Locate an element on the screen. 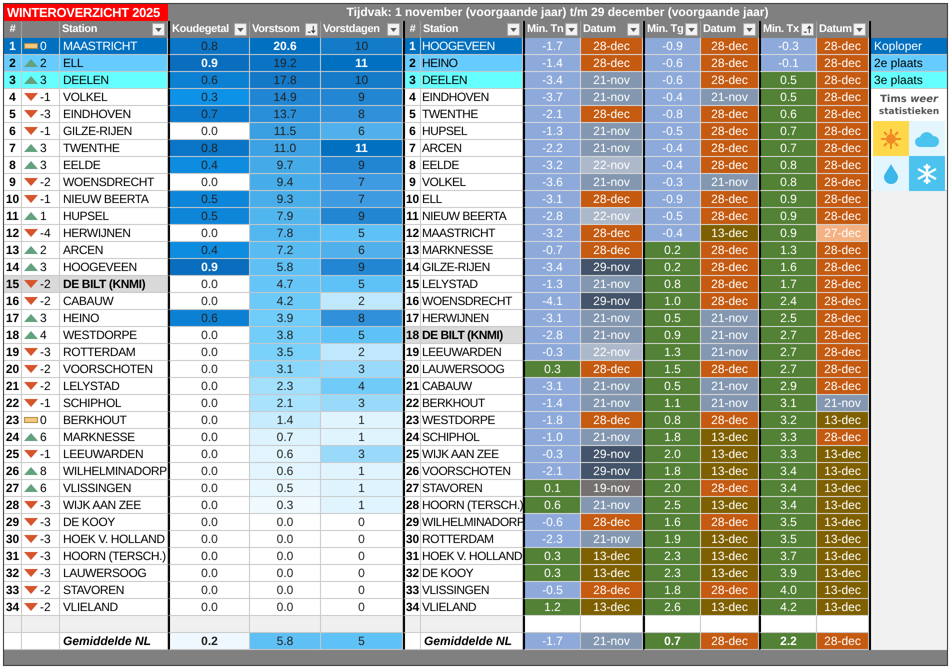 This screenshot has height=668, width=952. table-cell: -0.3 is located at coordinates (552, 454).